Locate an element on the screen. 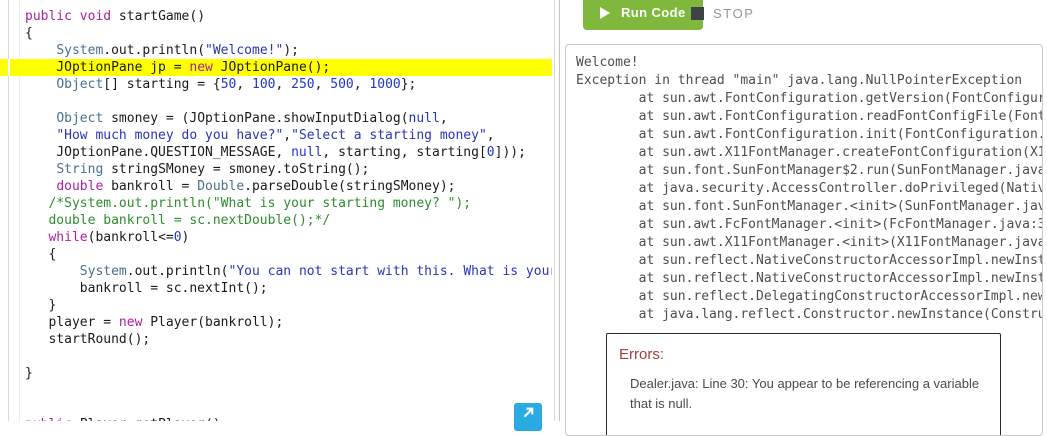 The height and width of the screenshot is (436, 1047). code-line: player = new Player(bankroll); is located at coordinates (276, 322).